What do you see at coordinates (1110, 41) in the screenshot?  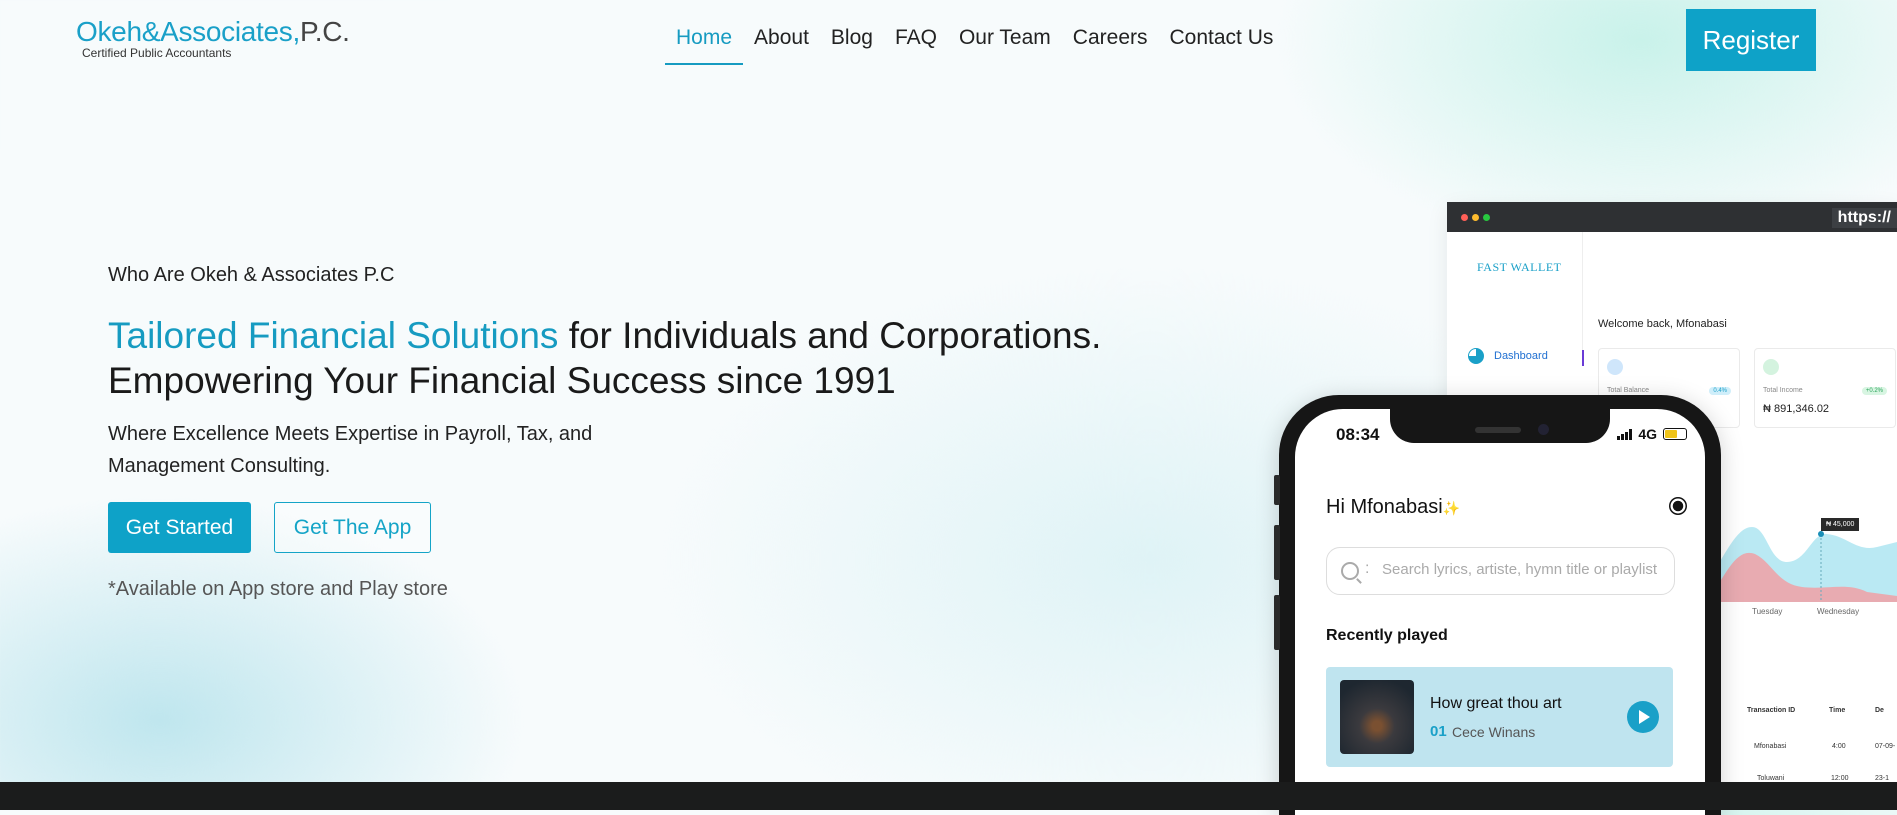 I see `nav-careers: Careers` at bounding box center [1110, 41].